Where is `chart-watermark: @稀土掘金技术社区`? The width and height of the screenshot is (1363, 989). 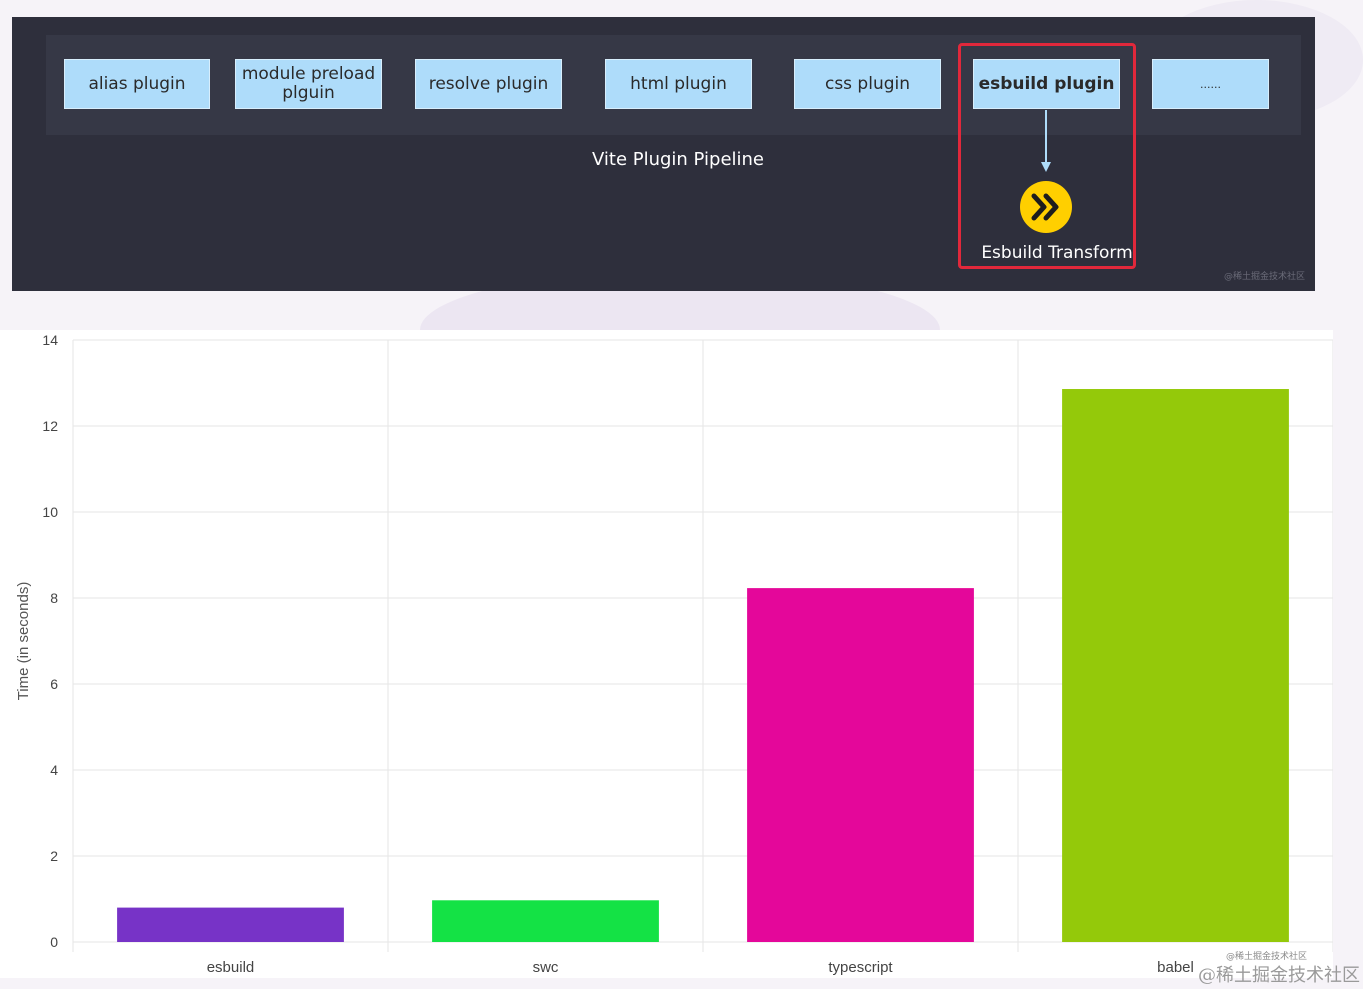 chart-watermark: @稀土掘金技术社区 is located at coordinates (1279, 975).